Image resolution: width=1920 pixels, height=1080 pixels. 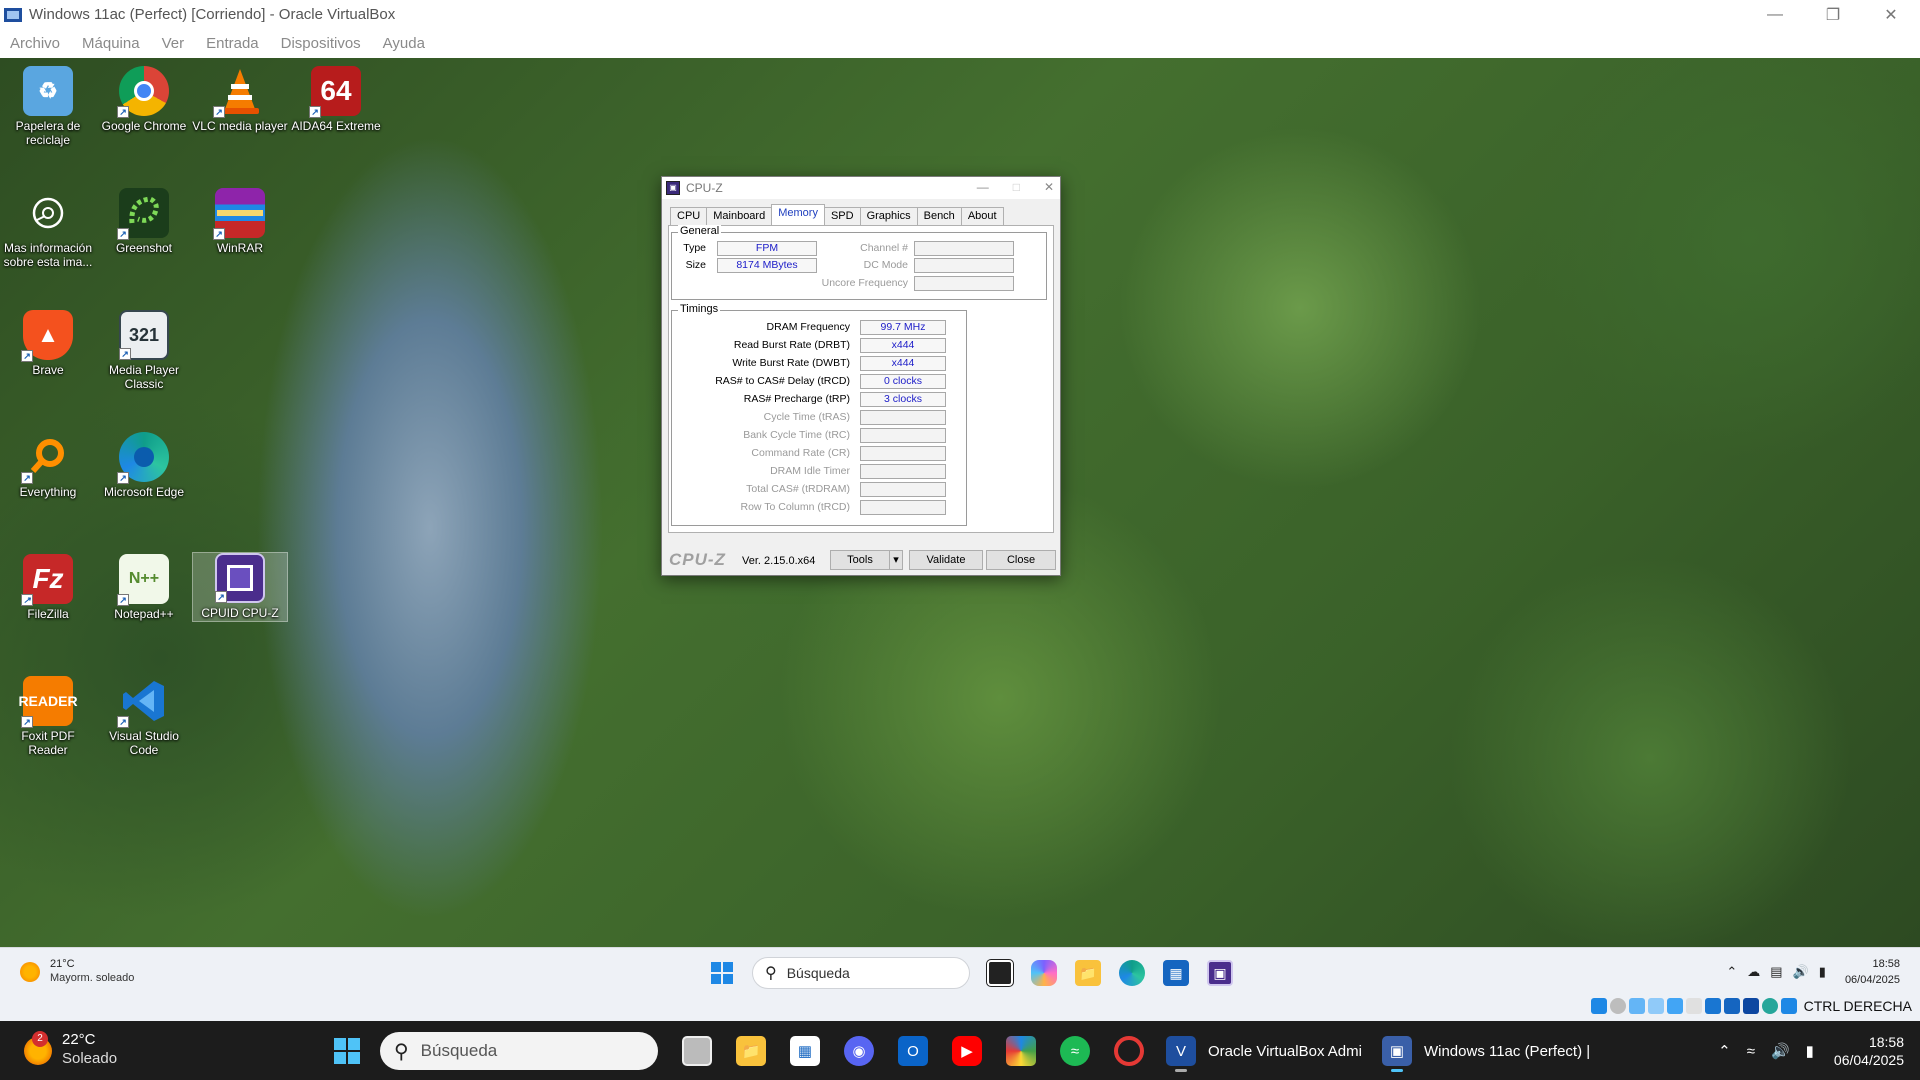 I want to click on tab-mainboard: Mainboard, so click(x=739, y=216).